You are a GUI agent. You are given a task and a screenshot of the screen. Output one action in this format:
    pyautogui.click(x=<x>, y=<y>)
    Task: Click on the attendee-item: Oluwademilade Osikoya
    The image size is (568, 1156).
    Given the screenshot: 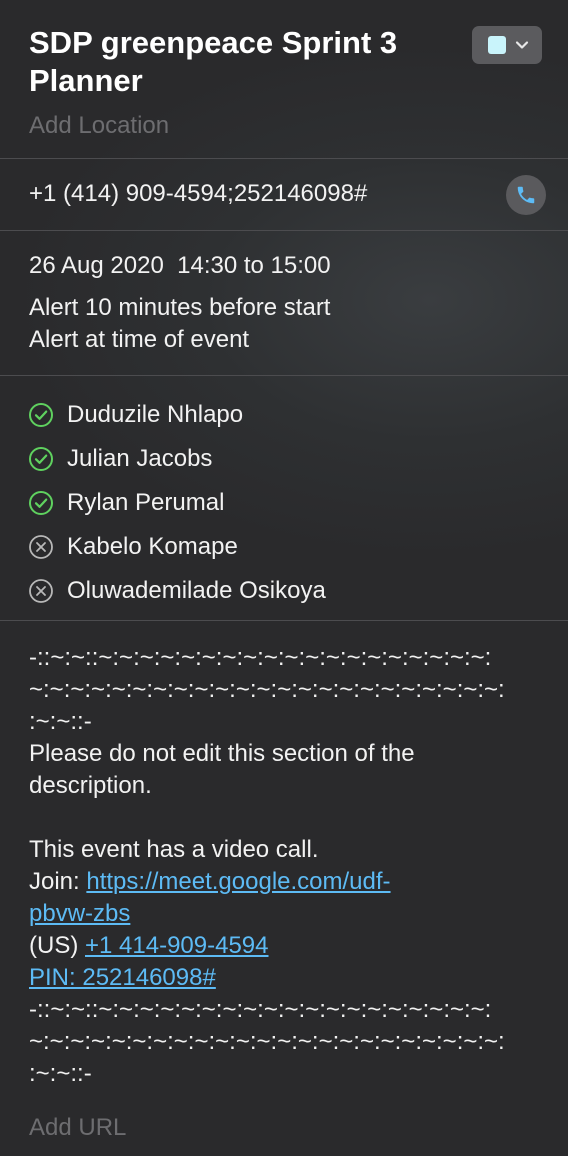 What is the action you would take?
    pyautogui.click(x=177, y=591)
    